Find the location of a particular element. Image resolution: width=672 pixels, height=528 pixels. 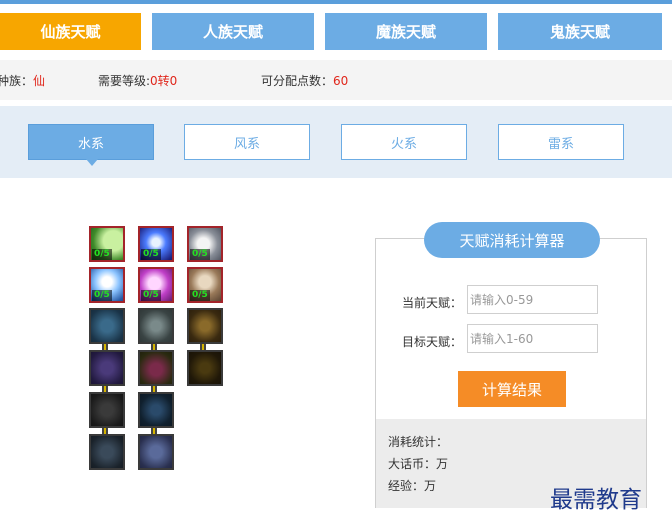

info-bar: 种族：仙 需要等级:0转0 可分配点数：60 is located at coordinates (336, 80).